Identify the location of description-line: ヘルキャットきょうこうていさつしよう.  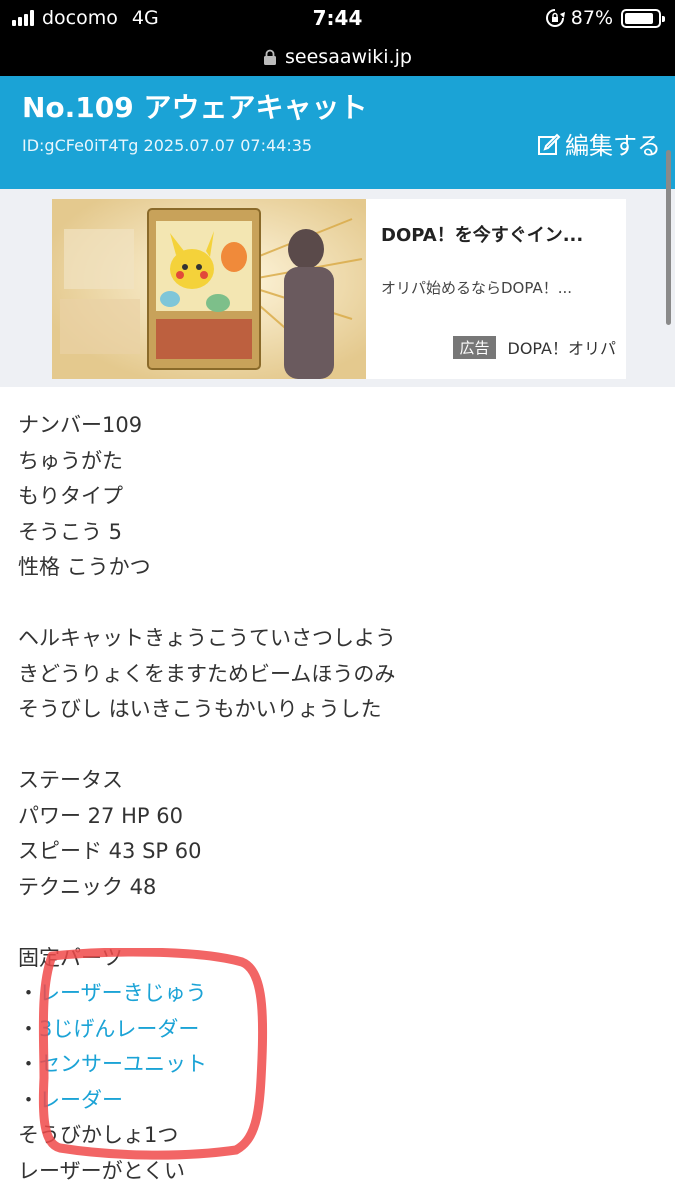
(207, 638).